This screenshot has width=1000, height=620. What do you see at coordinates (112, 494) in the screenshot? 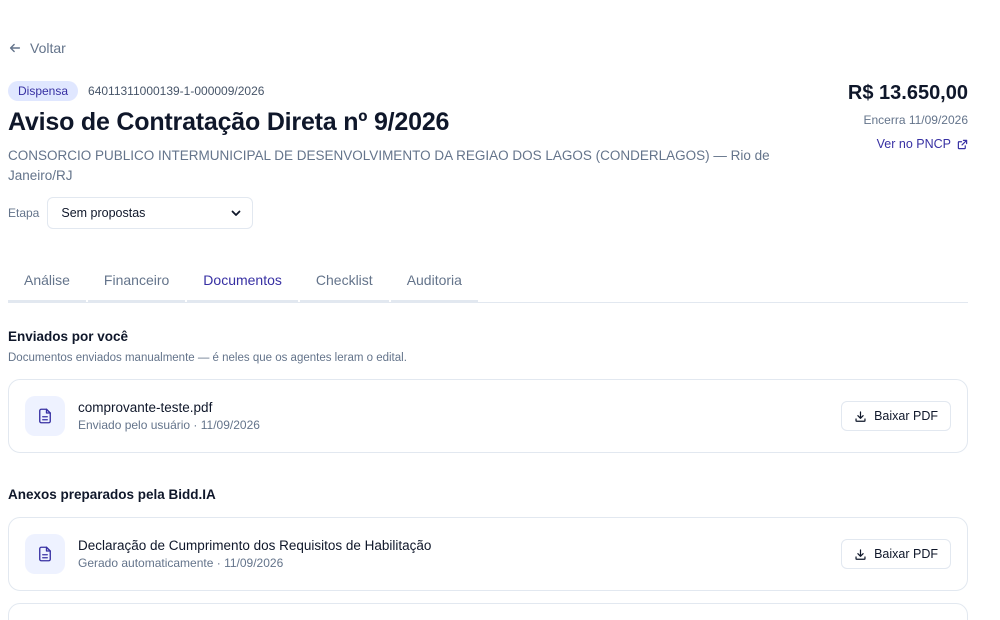
I see `annexes-section-title: Anexos preparados pela Bidd.IA` at bounding box center [112, 494].